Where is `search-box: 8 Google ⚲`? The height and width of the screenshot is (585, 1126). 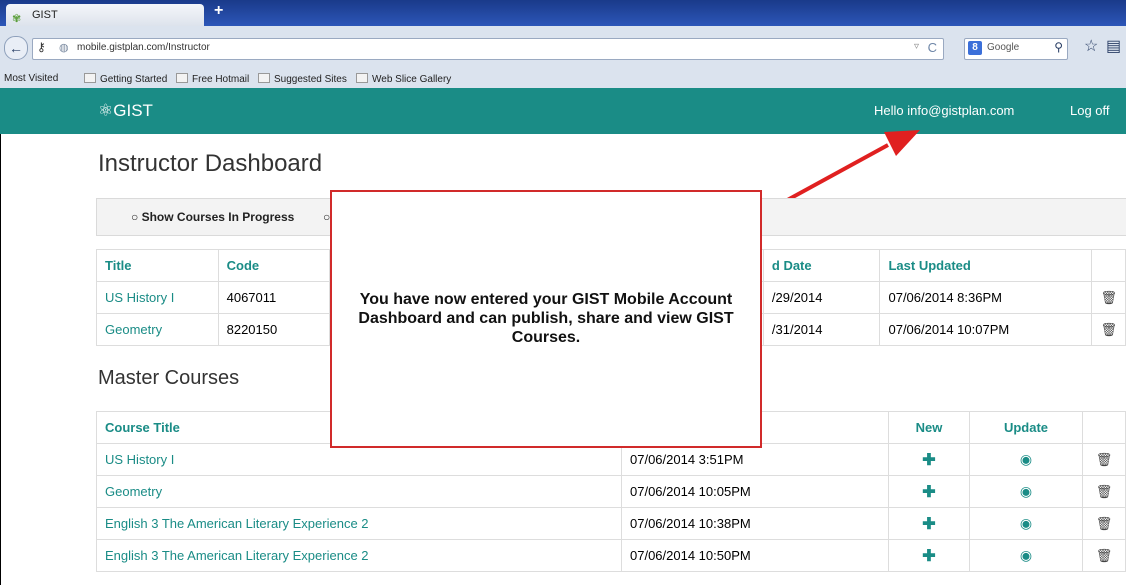 search-box: 8 Google ⚲ is located at coordinates (1016, 49).